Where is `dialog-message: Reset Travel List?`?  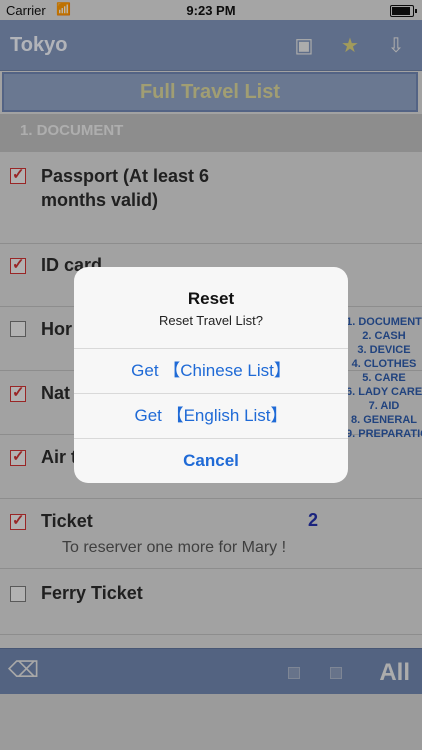
dialog-message: Reset Travel List? is located at coordinates (211, 320).